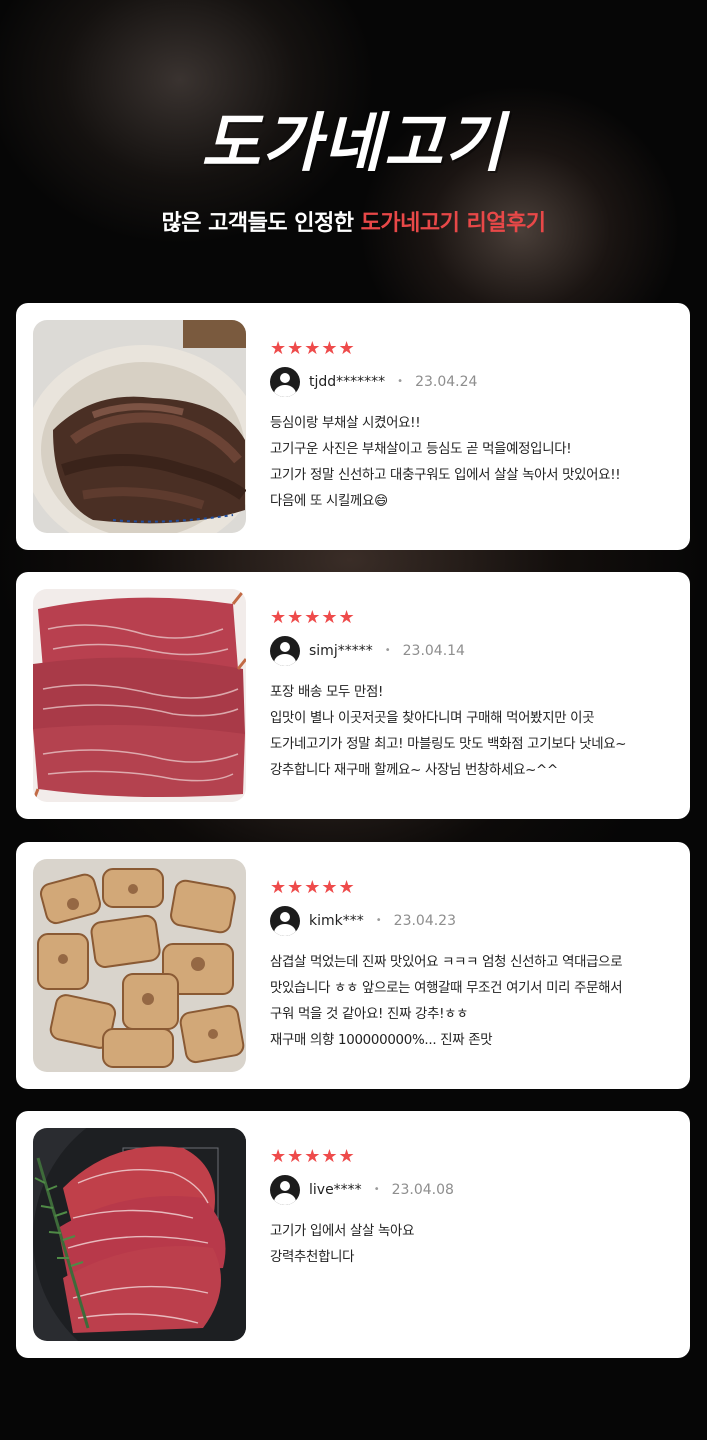 The height and width of the screenshot is (1440, 707). Describe the element at coordinates (470, 1245) in the screenshot. I see `review-text: 고기가 입에서 살살 녹아요 강력추천합니다` at that location.